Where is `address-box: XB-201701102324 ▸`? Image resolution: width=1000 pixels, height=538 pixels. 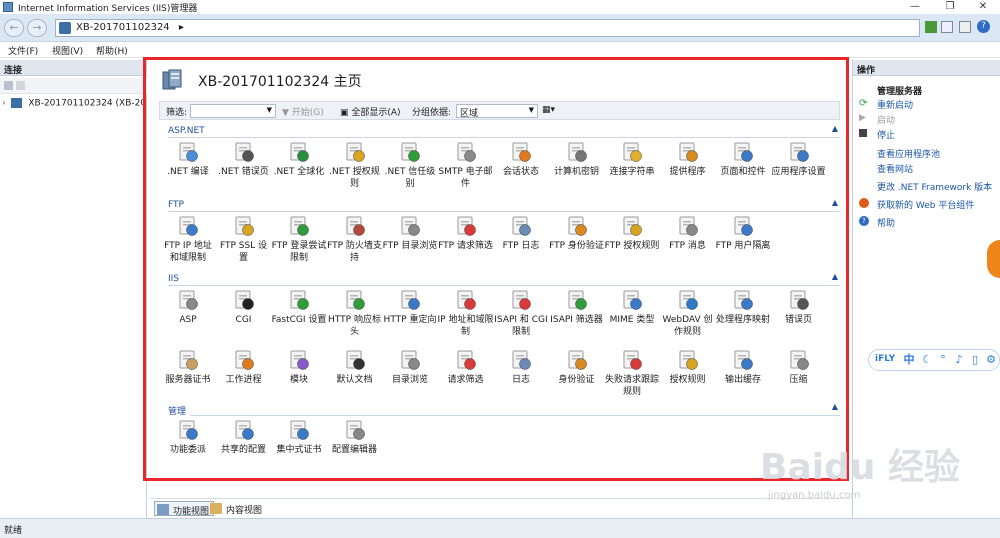 address-box: XB-201701102324 ▸ is located at coordinates (487, 28).